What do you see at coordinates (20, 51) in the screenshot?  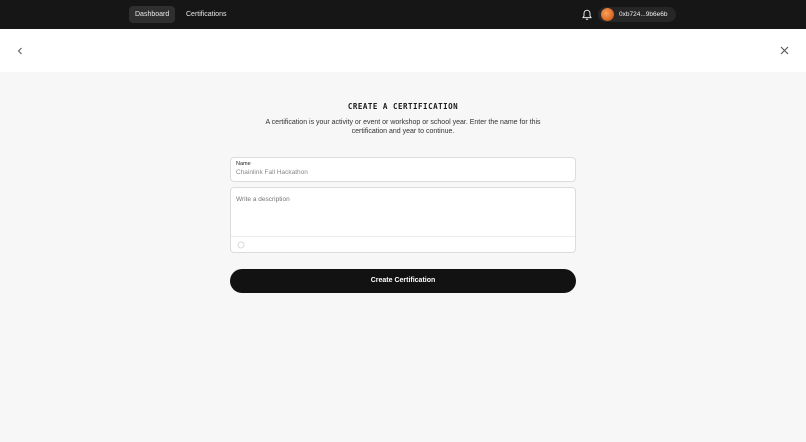 I see `chevron-left-icon` at bounding box center [20, 51].